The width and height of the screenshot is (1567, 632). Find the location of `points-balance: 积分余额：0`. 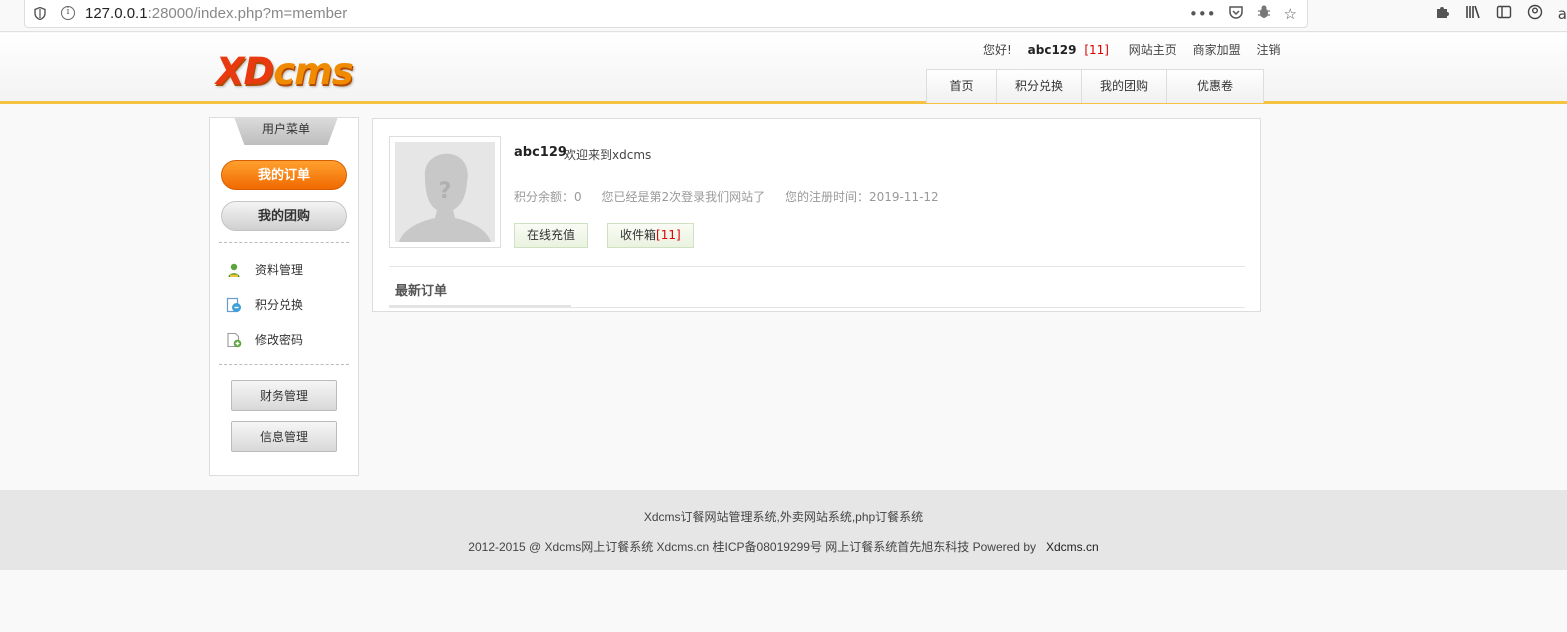

points-balance: 积分余额：0 is located at coordinates (548, 197).